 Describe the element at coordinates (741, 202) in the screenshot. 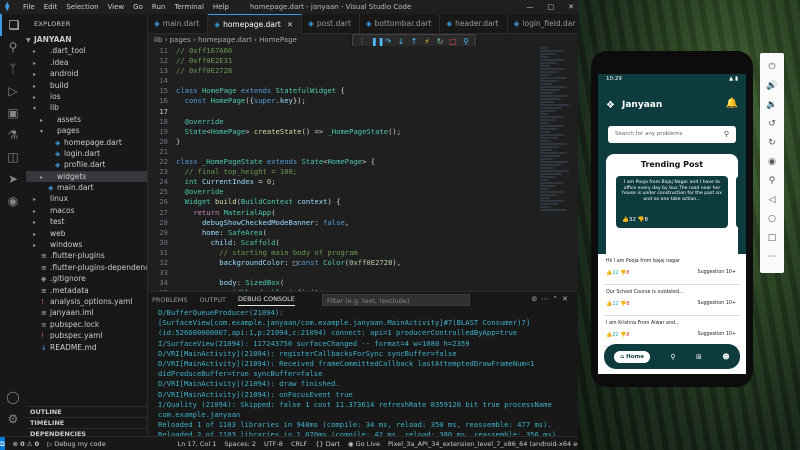

I see `trending-post-right` at that location.